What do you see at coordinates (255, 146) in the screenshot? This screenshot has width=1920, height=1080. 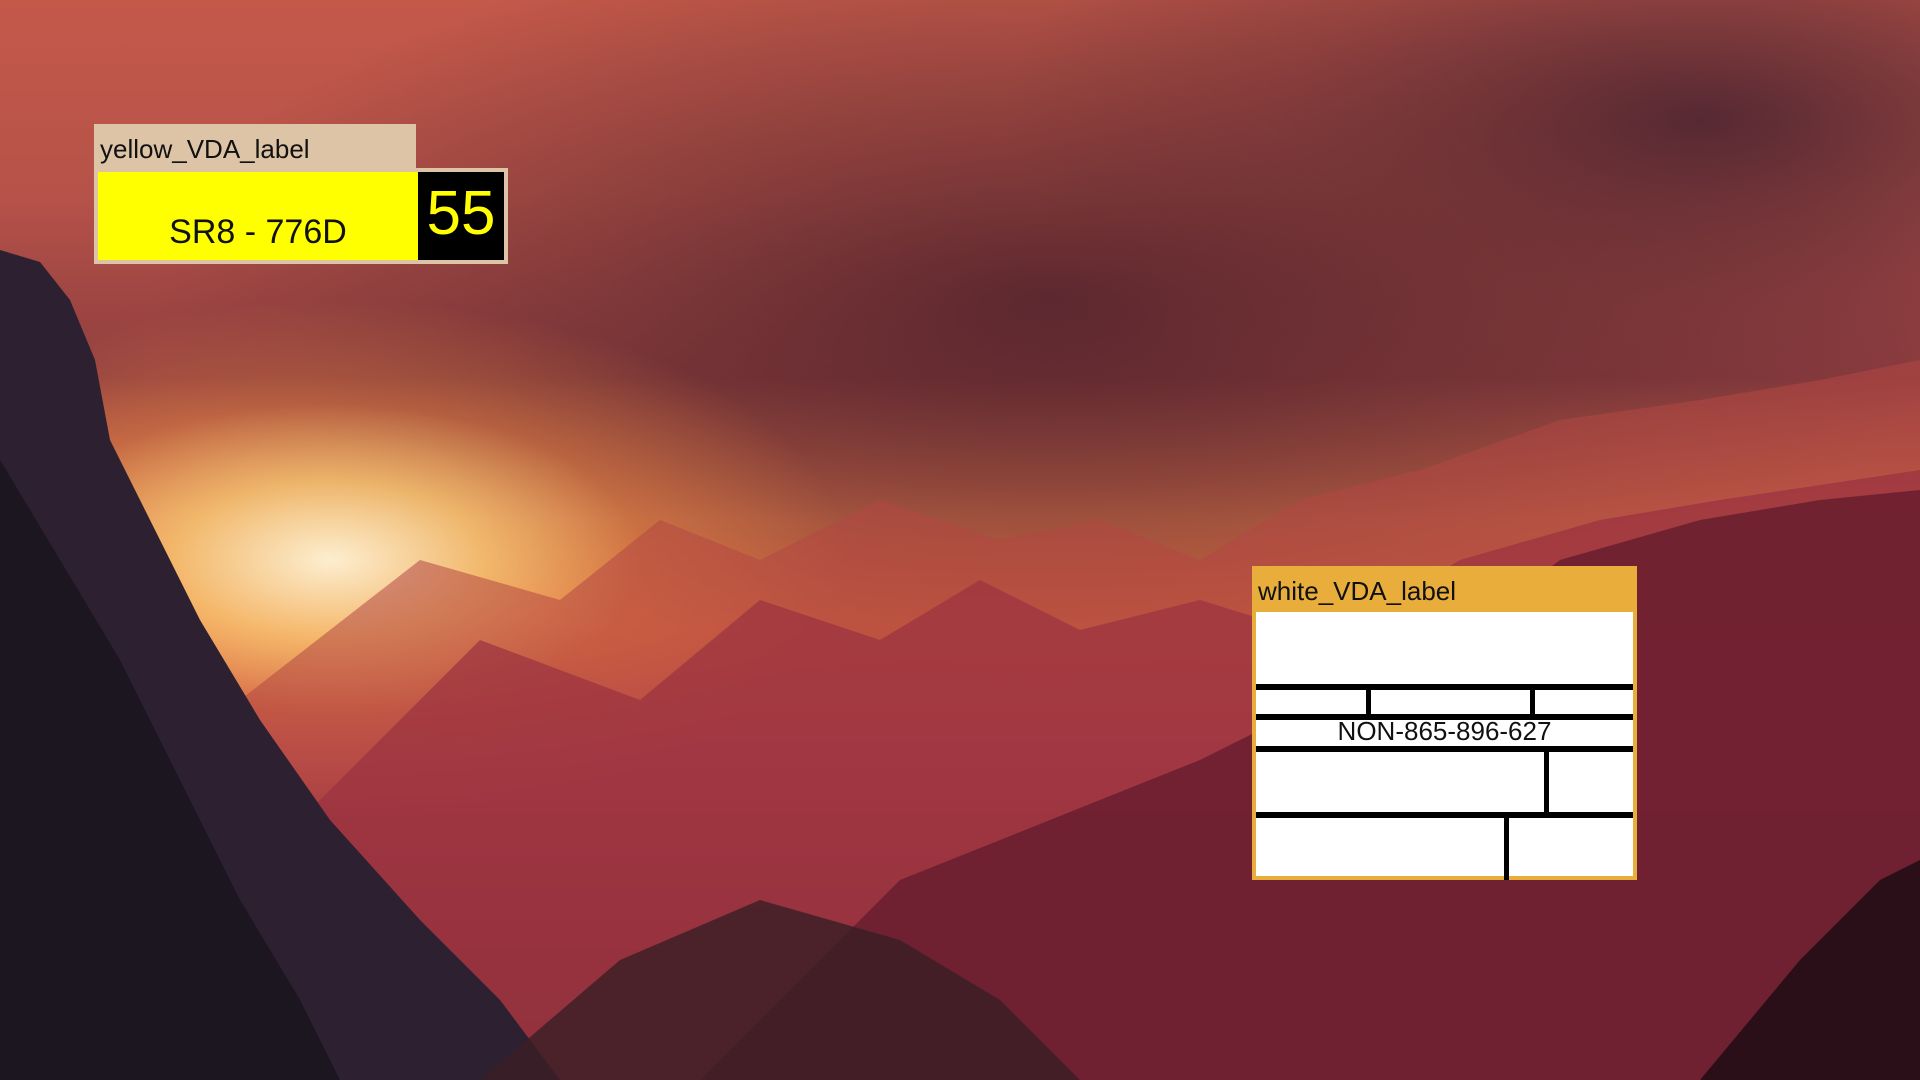 I see `yellow-vda-label-title: yellow_VDA_label` at bounding box center [255, 146].